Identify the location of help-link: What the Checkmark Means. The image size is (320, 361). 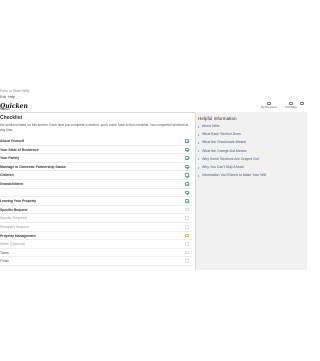
(251, 143).